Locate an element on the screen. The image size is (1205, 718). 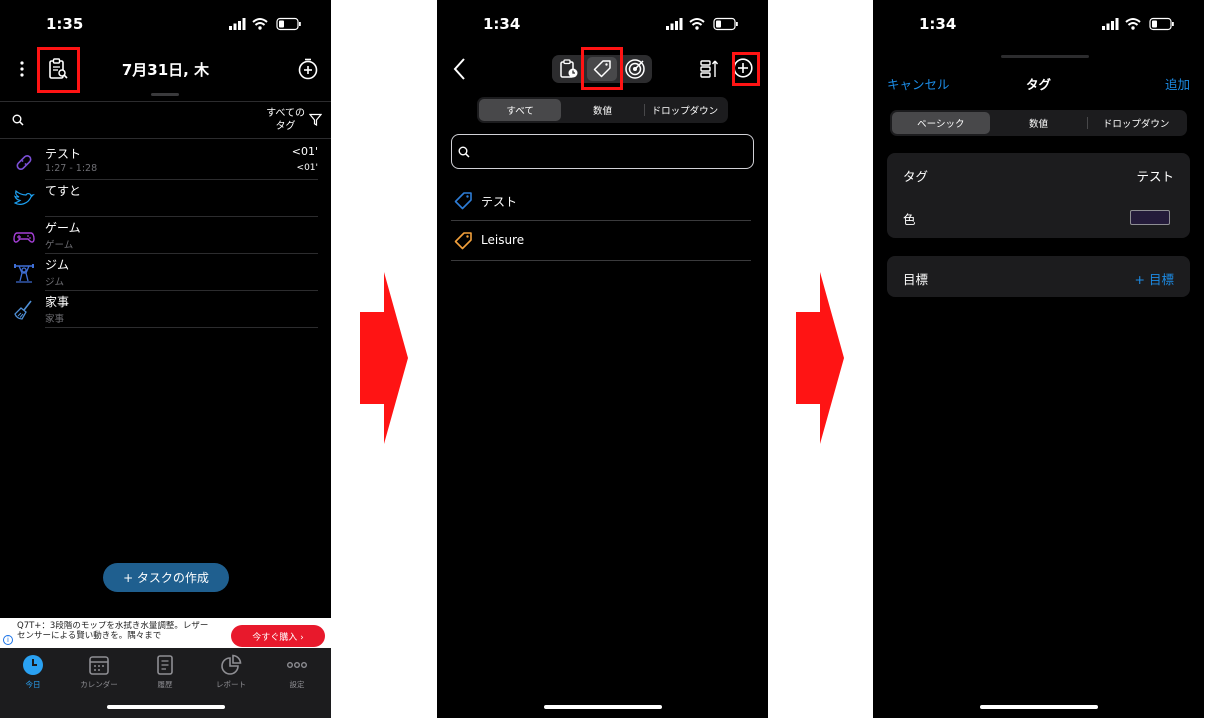
tag-label: Leisure is located at coordinates (503, 240).